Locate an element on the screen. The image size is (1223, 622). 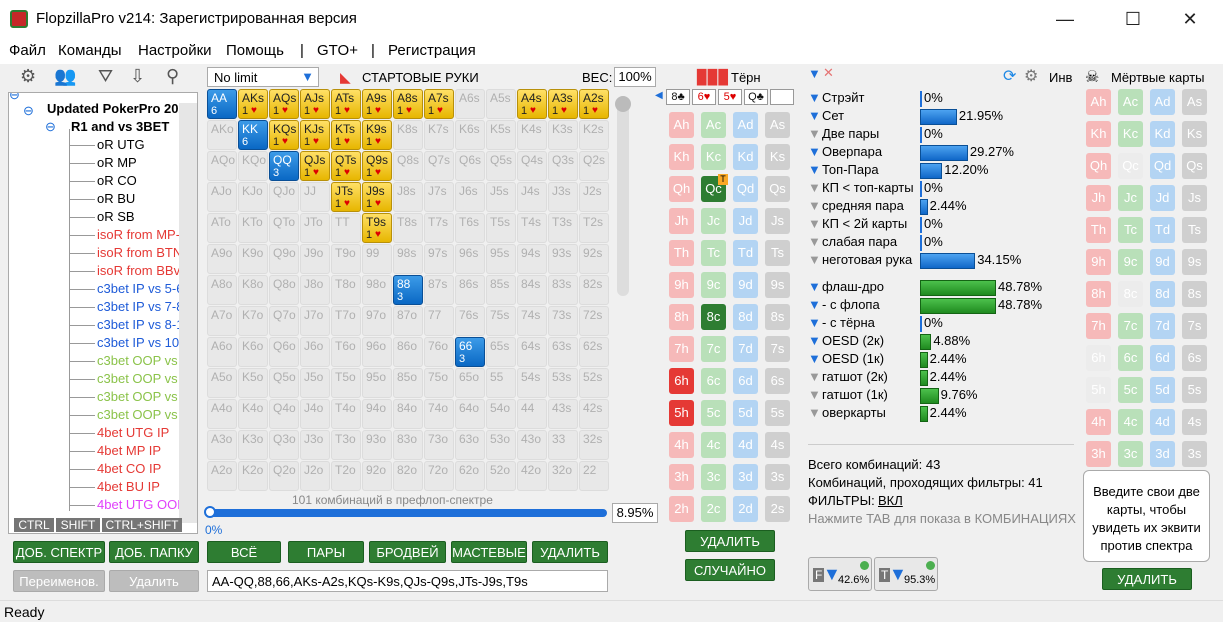
row-filter-icon: ▼ is located at coordinates (814, 376).